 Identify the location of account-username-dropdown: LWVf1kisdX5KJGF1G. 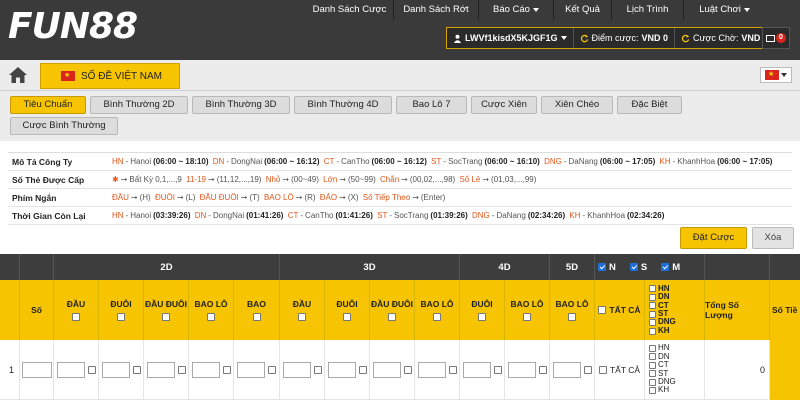
(510, 38).